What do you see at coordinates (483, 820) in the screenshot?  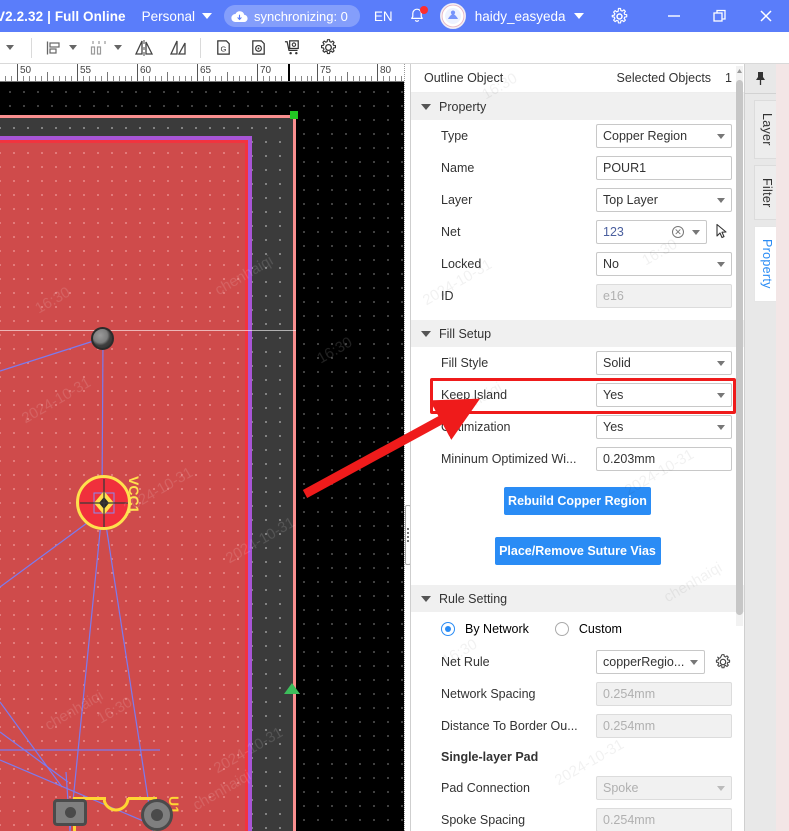 I see `row-label: Spoke Spacing` at bounding box center [483, 820].